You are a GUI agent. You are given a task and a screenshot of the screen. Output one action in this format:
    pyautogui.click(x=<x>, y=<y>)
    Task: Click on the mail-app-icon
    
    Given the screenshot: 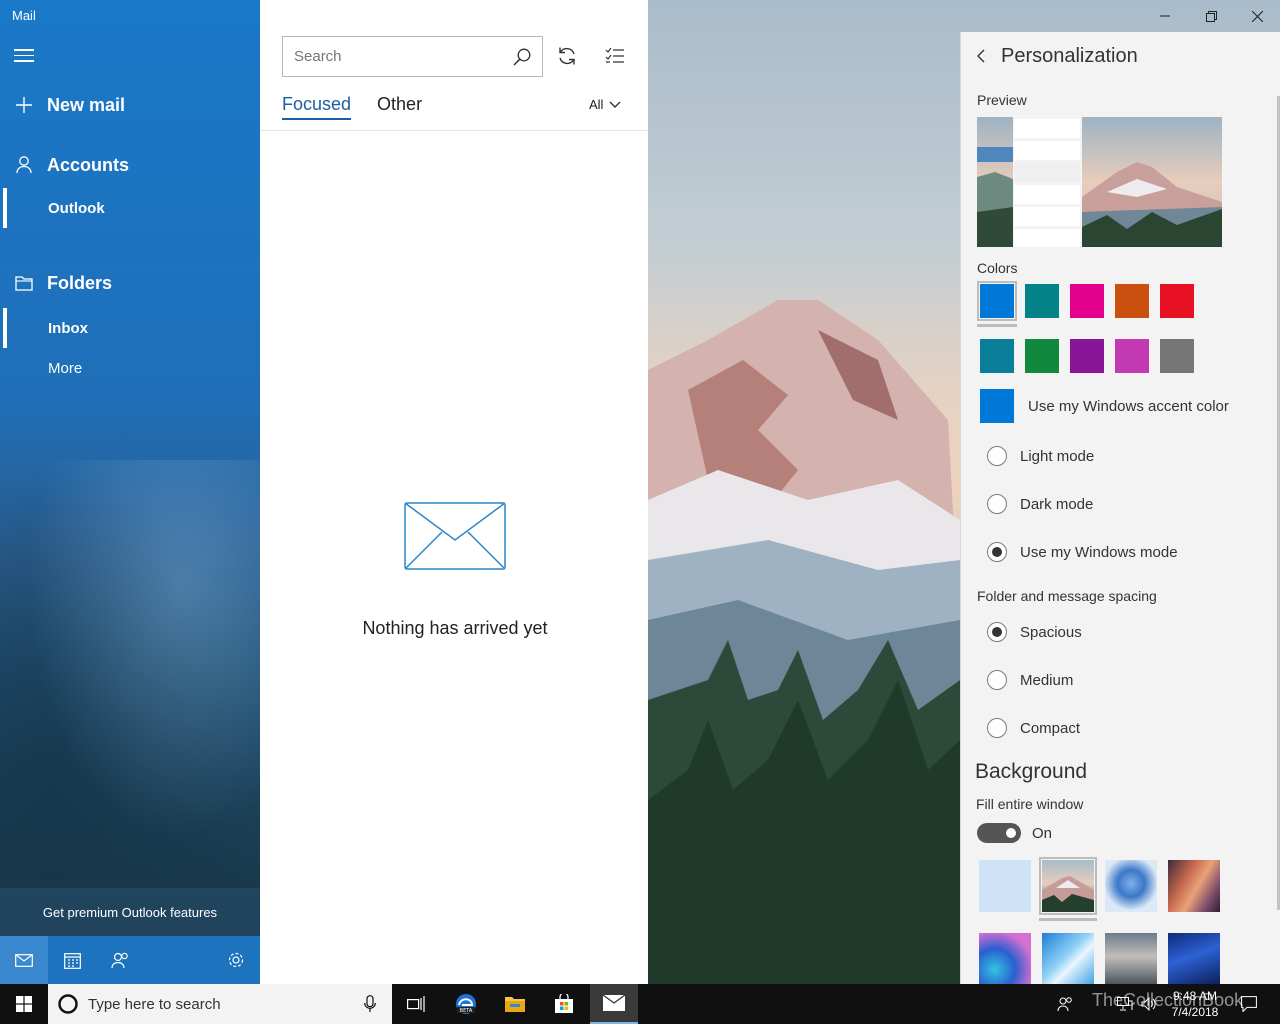 What is the action you would take?
    pyautogui.click(x=614, y=1002)
    